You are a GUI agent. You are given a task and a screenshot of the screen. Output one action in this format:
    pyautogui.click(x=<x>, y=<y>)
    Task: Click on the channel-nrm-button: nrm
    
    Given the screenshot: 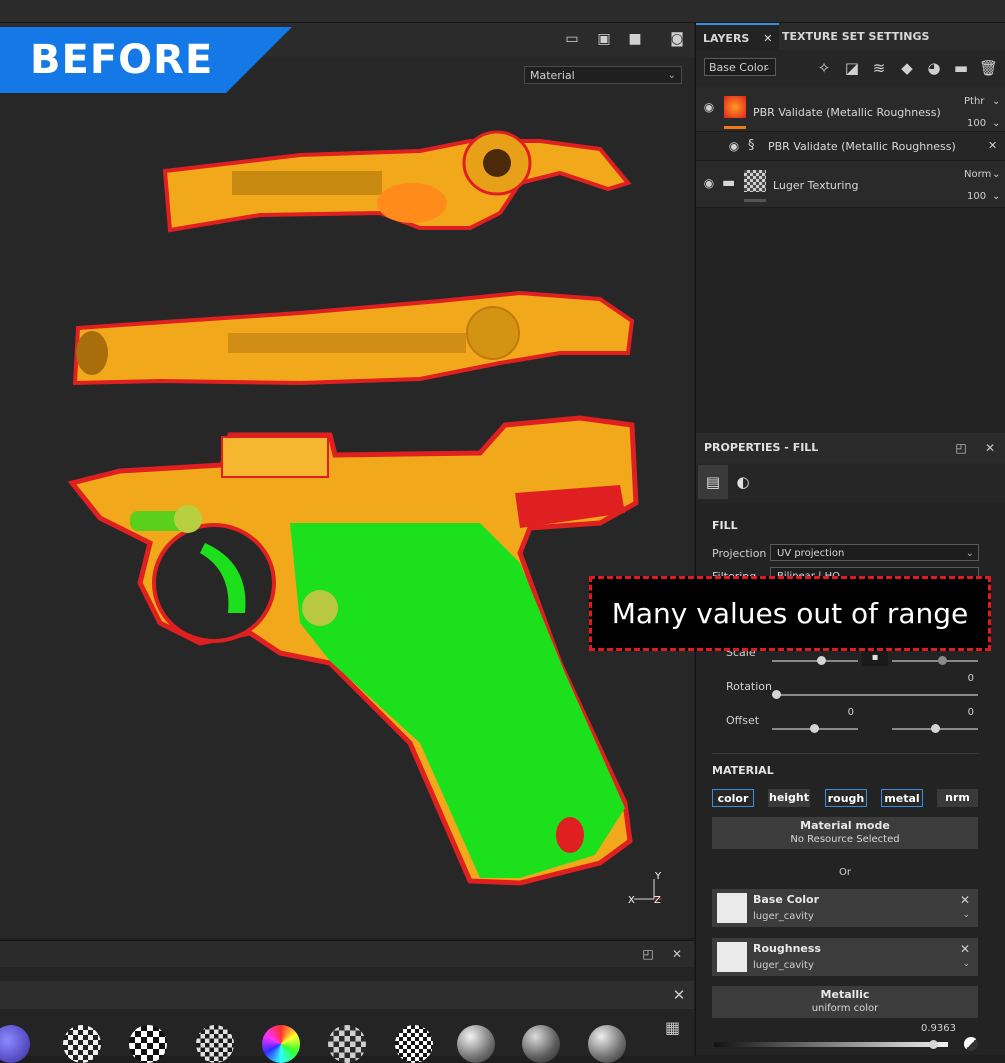 What is the action you would take?
    pyautogui.click(x=957, y=798)
    